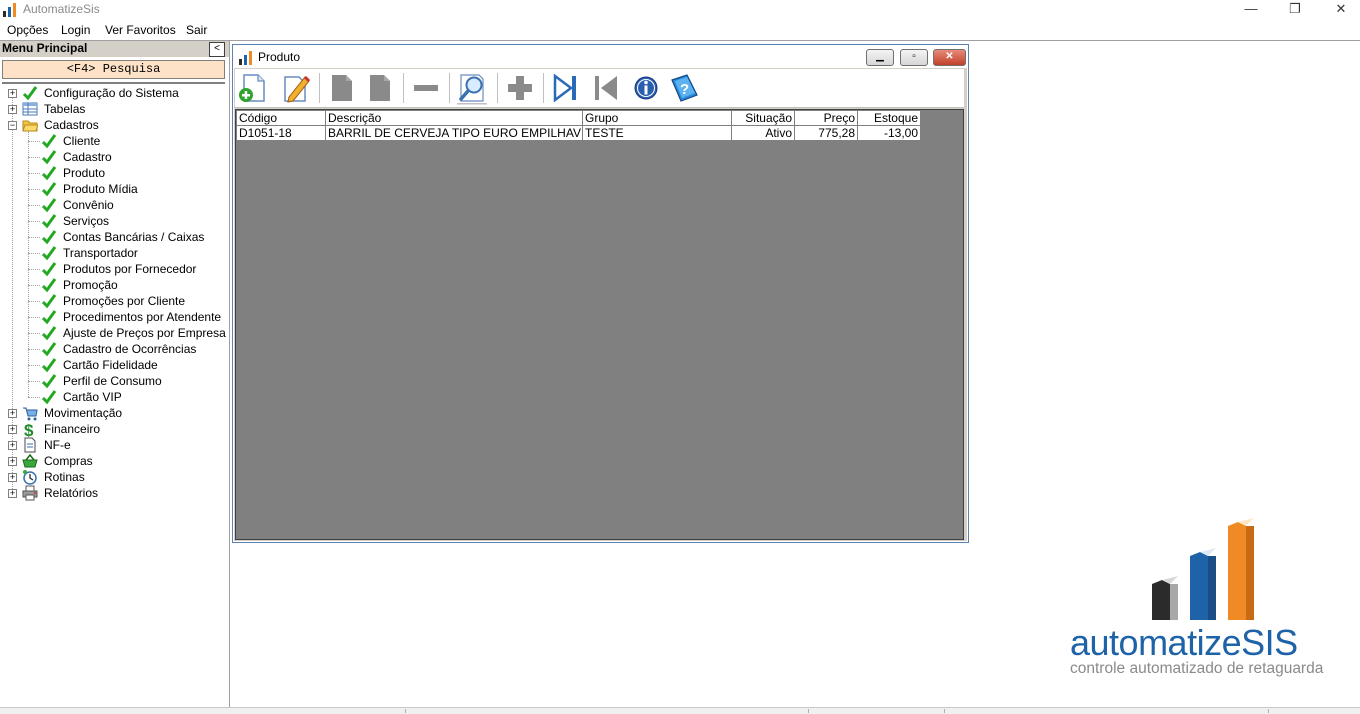  What do you see at coordinates (217, 49) in the screenshot?
I see `collapse-panel-button: <` at bounding box center [217, 49].